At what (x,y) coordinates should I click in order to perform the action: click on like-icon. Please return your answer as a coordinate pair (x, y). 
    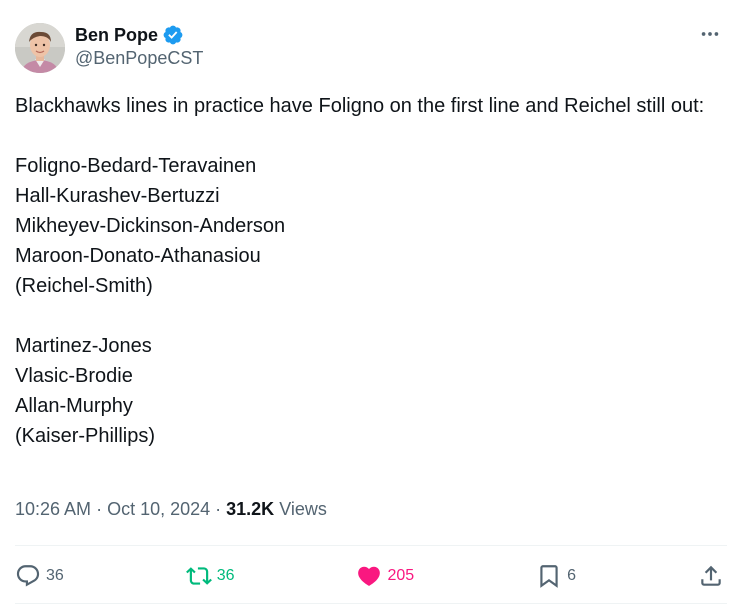
    Looking at the image, I should click on (369, 576).